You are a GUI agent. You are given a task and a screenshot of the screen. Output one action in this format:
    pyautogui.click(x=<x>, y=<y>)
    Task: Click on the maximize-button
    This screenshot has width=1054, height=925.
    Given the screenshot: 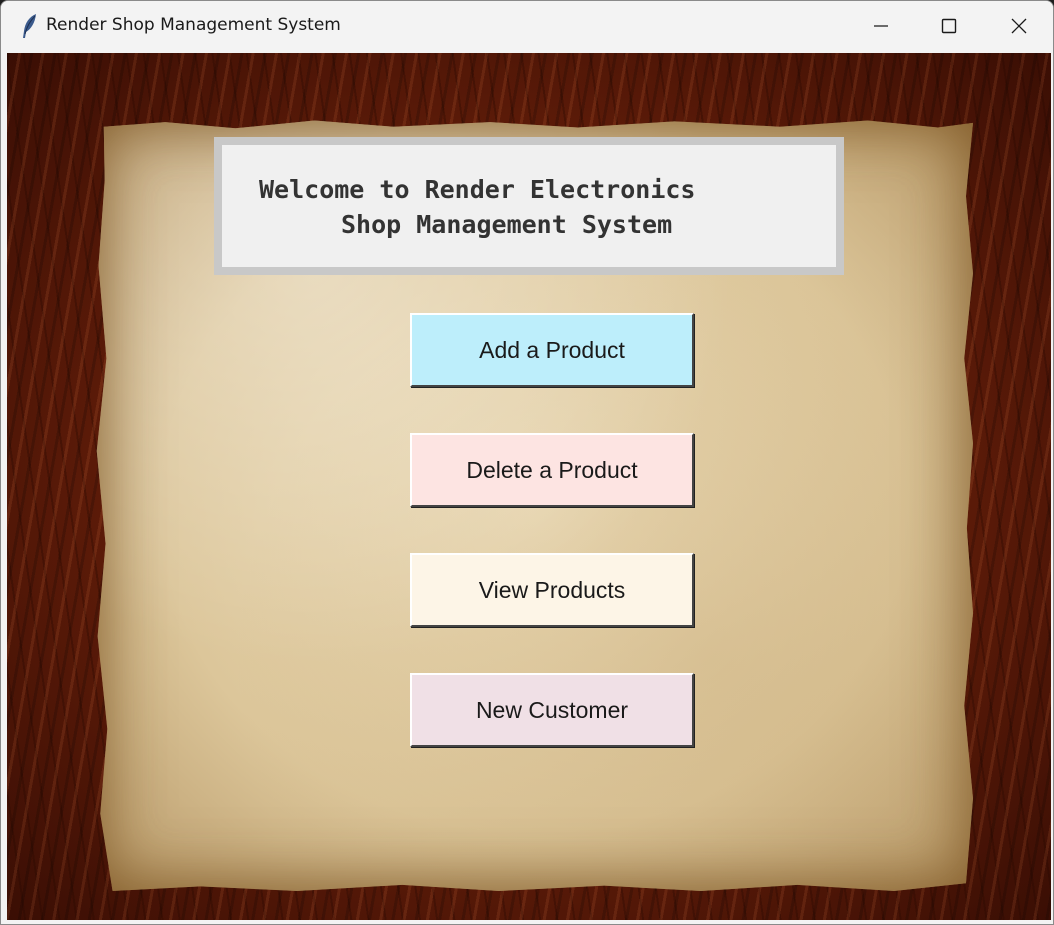 What is the action you would take?
    pyautogui.click(x=949, y=26)
    